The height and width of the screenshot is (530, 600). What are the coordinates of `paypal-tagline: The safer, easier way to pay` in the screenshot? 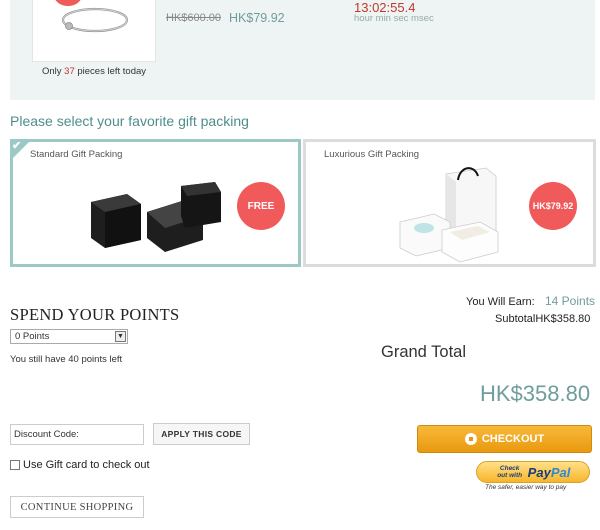 It's located at (526, 487).